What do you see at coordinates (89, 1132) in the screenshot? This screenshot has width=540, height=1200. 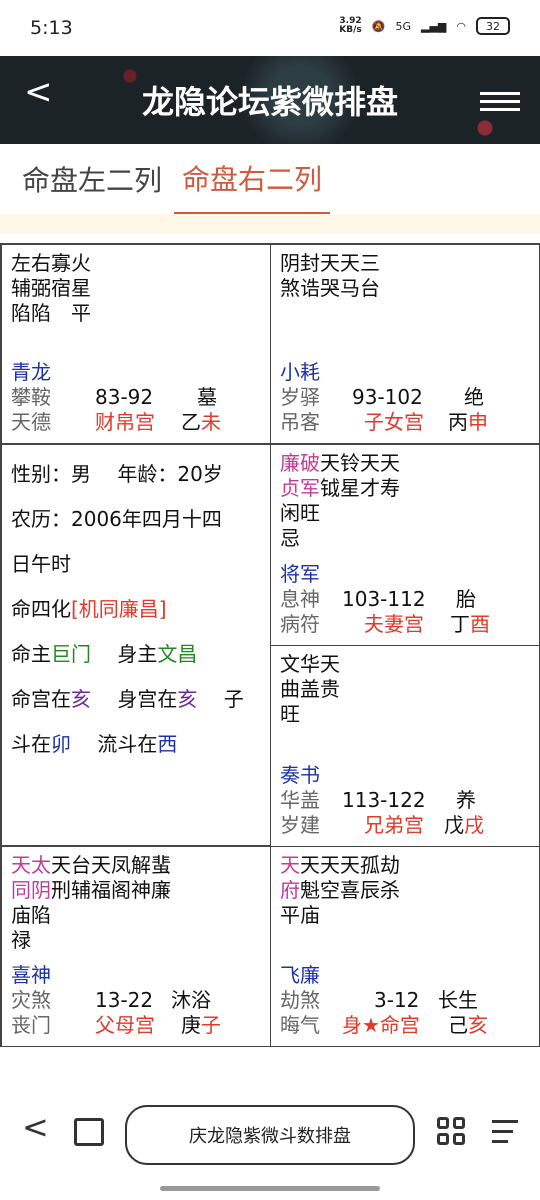 I see `tabs-icon` at bounding box center [89, 1132].